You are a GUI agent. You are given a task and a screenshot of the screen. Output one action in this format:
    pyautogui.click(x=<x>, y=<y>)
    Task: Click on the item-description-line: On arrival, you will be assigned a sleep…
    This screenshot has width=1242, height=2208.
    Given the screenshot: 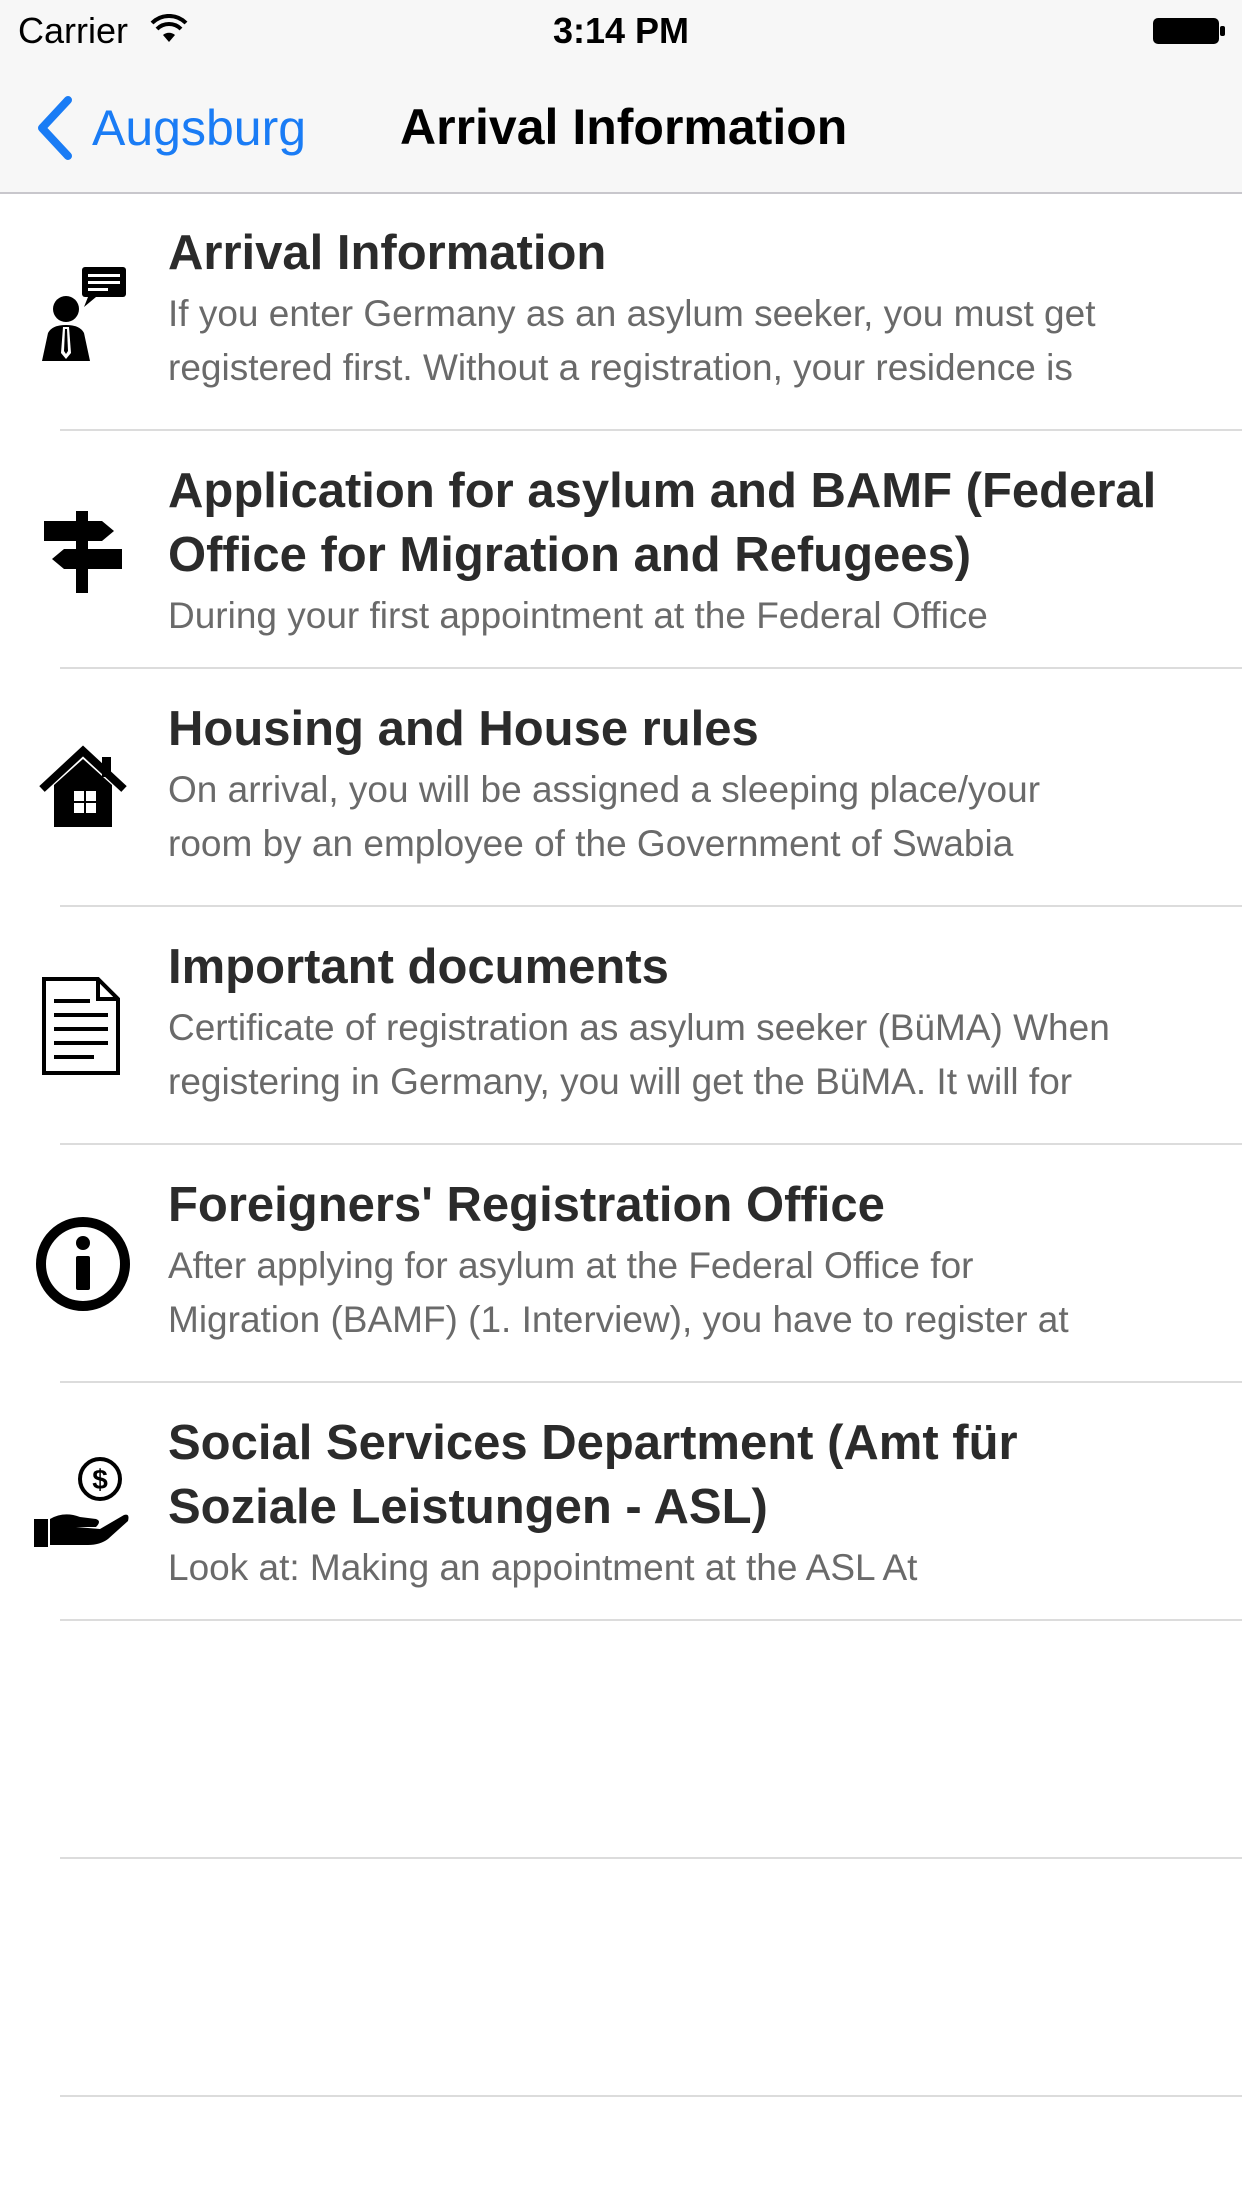 What is the action you would take?
    pyautogui.click(x=604, y=789)
    